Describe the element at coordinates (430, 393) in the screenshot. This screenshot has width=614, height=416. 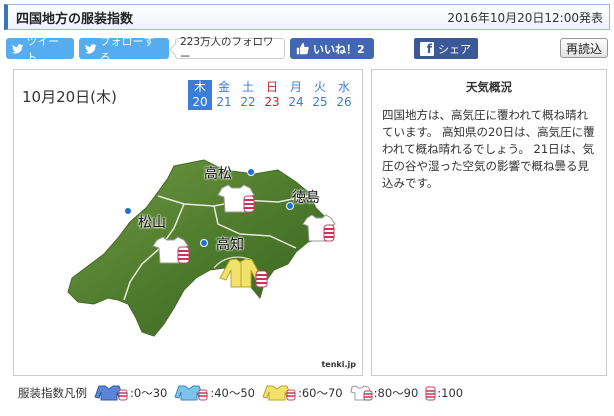
I see `tank-top-icon` at that location.